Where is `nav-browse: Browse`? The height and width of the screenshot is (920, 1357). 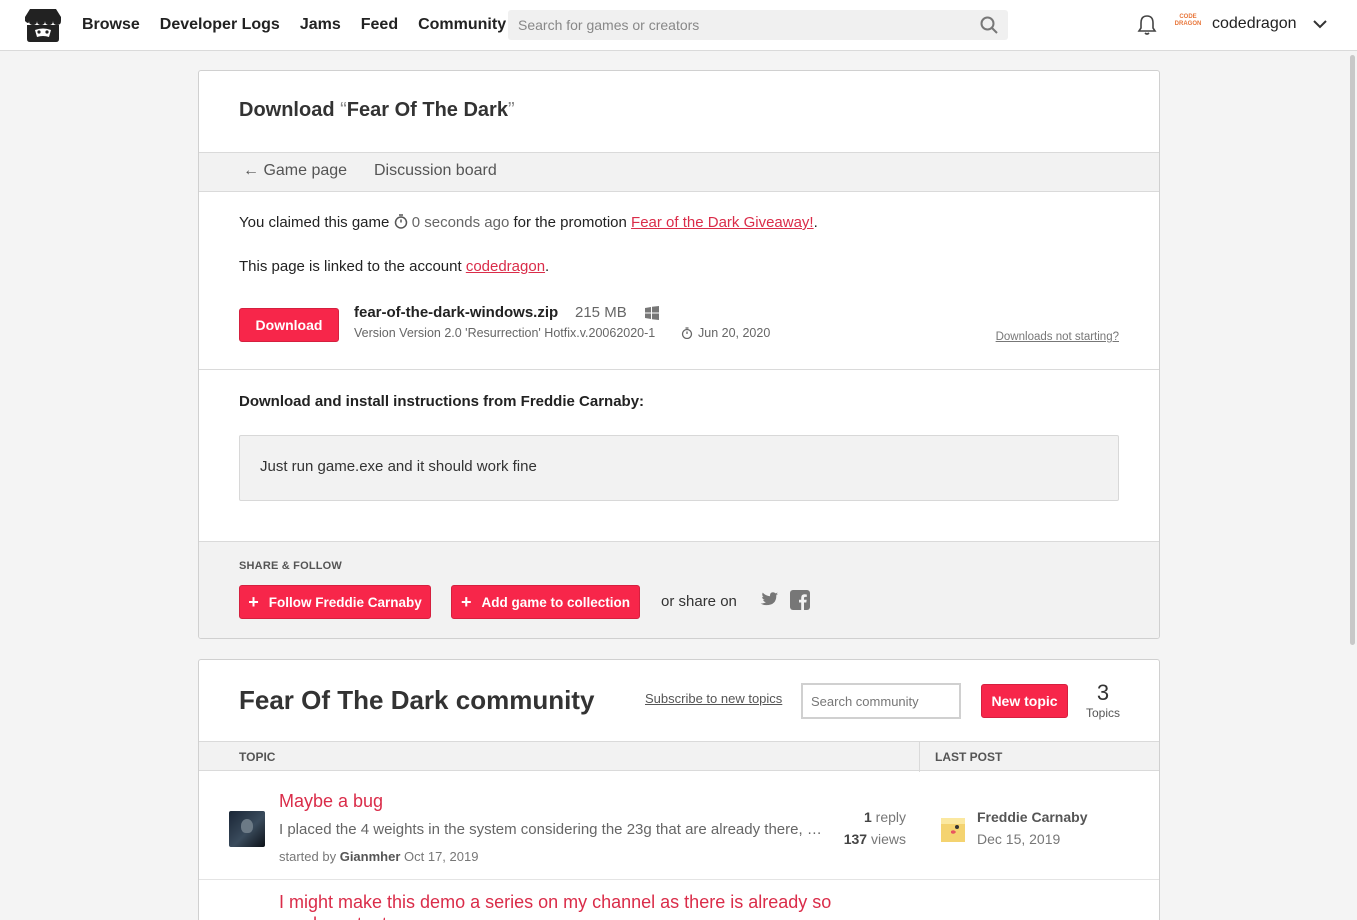 nav-browse: Browse is located at coordinates (111, 25).